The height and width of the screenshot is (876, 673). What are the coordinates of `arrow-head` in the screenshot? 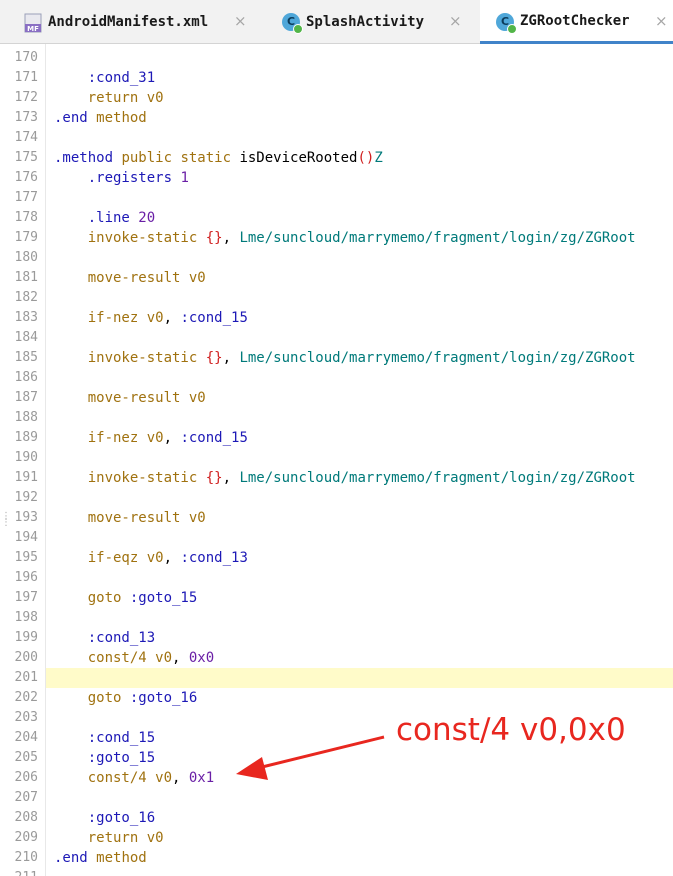 It's located at (252, 768).